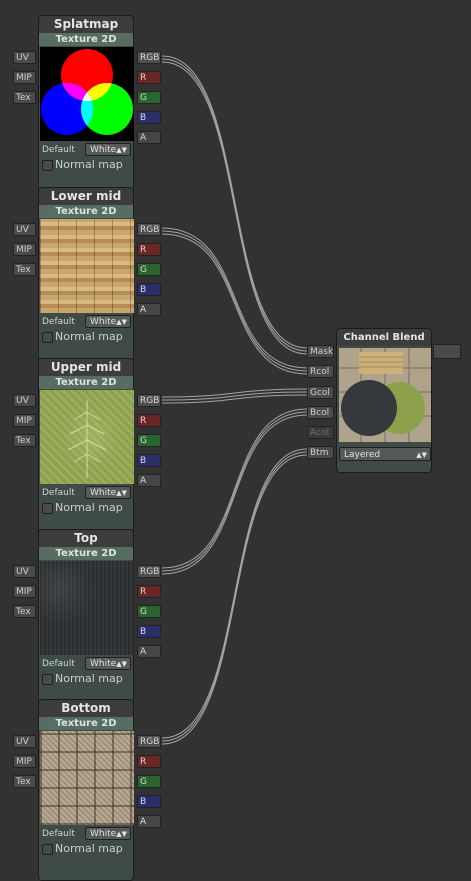 This screenshot has height=881, width=471. Describe the element at coordinates (86, 538) in the screenshot. I see `node-title: Top` at that location.